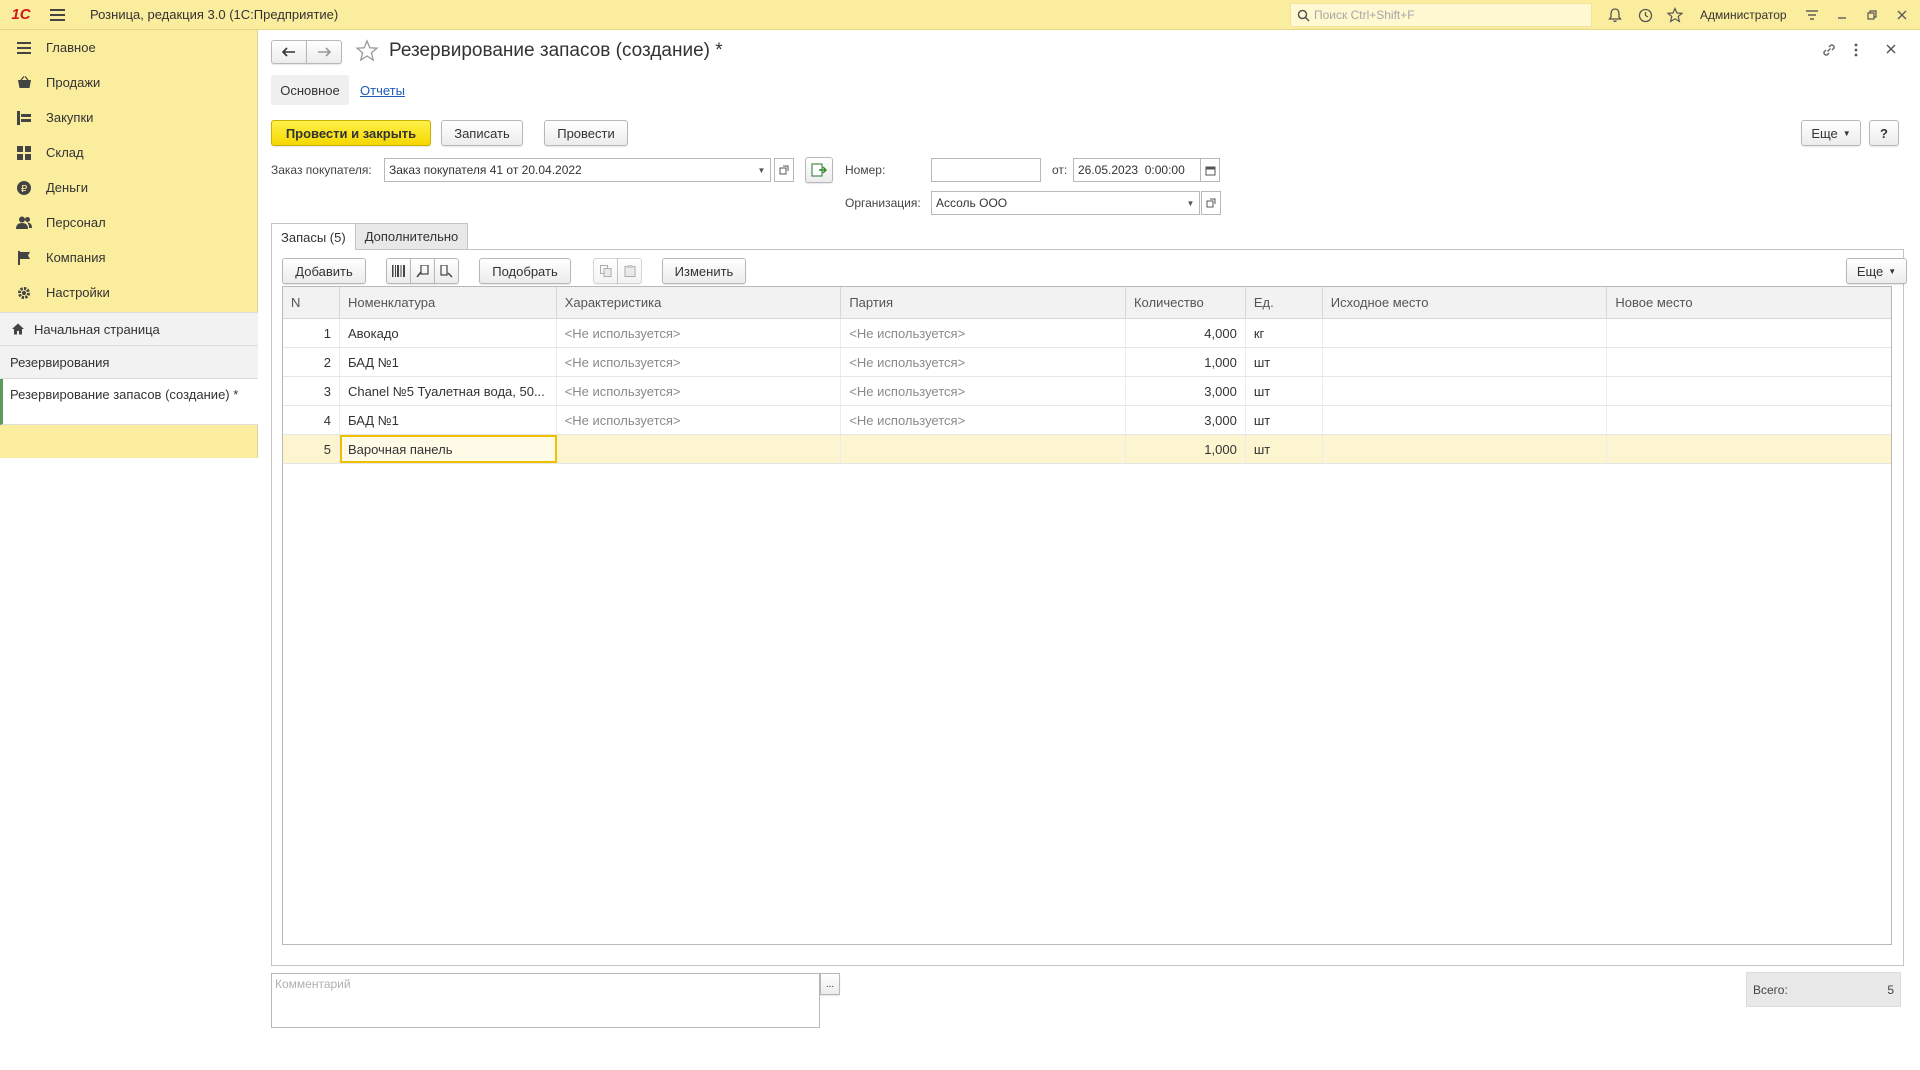  Describe the element at coordinates (128, 82) in the screenshot. I see `sidebar-item-sales: Продажи` at that location.